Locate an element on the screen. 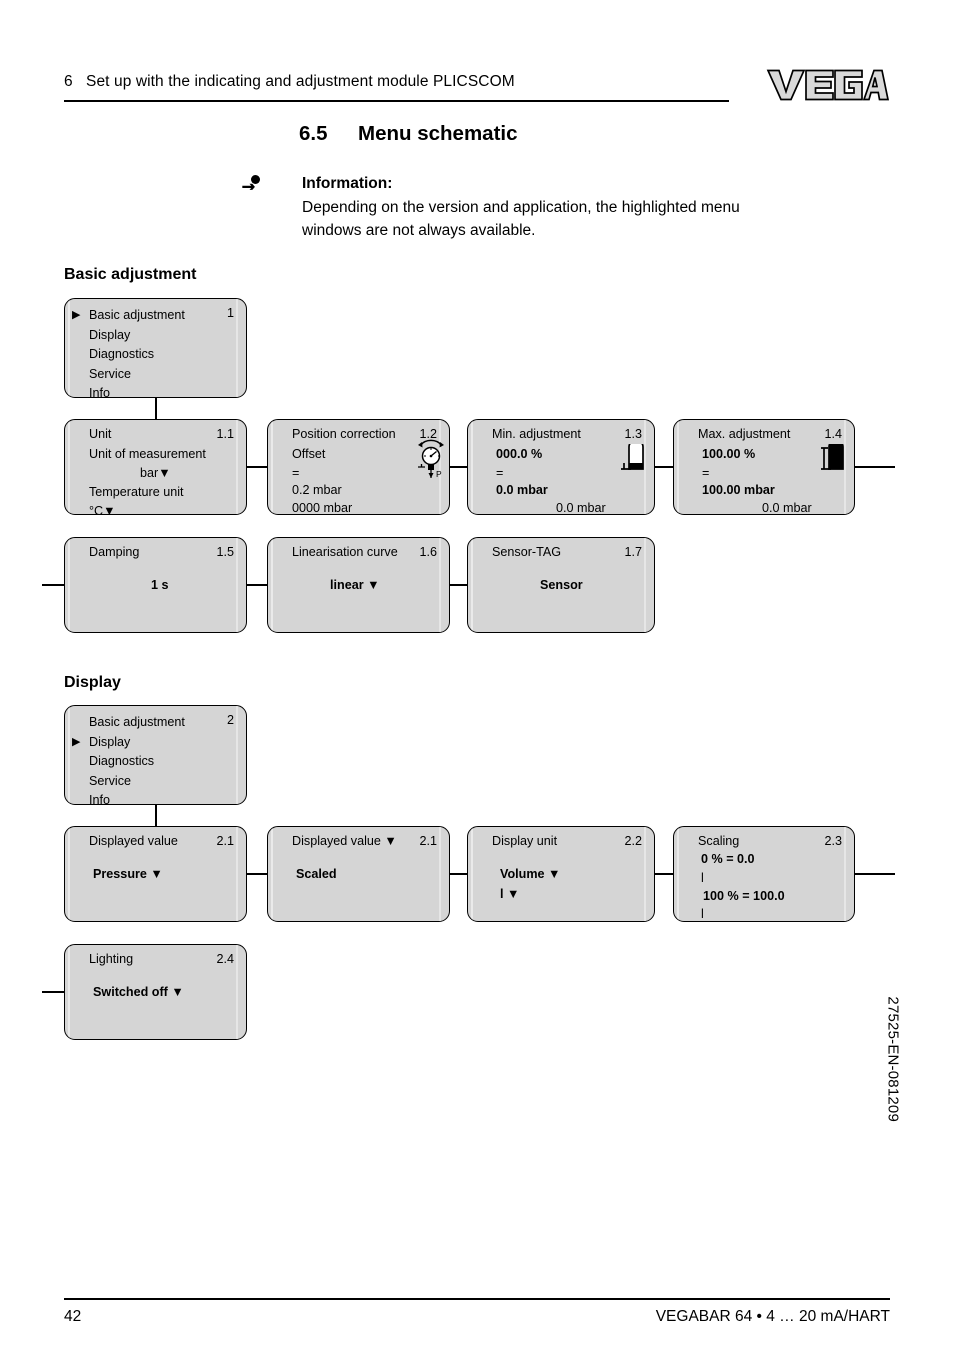  menu-item-display: ▶ Display is located at coordinates (128, 743).